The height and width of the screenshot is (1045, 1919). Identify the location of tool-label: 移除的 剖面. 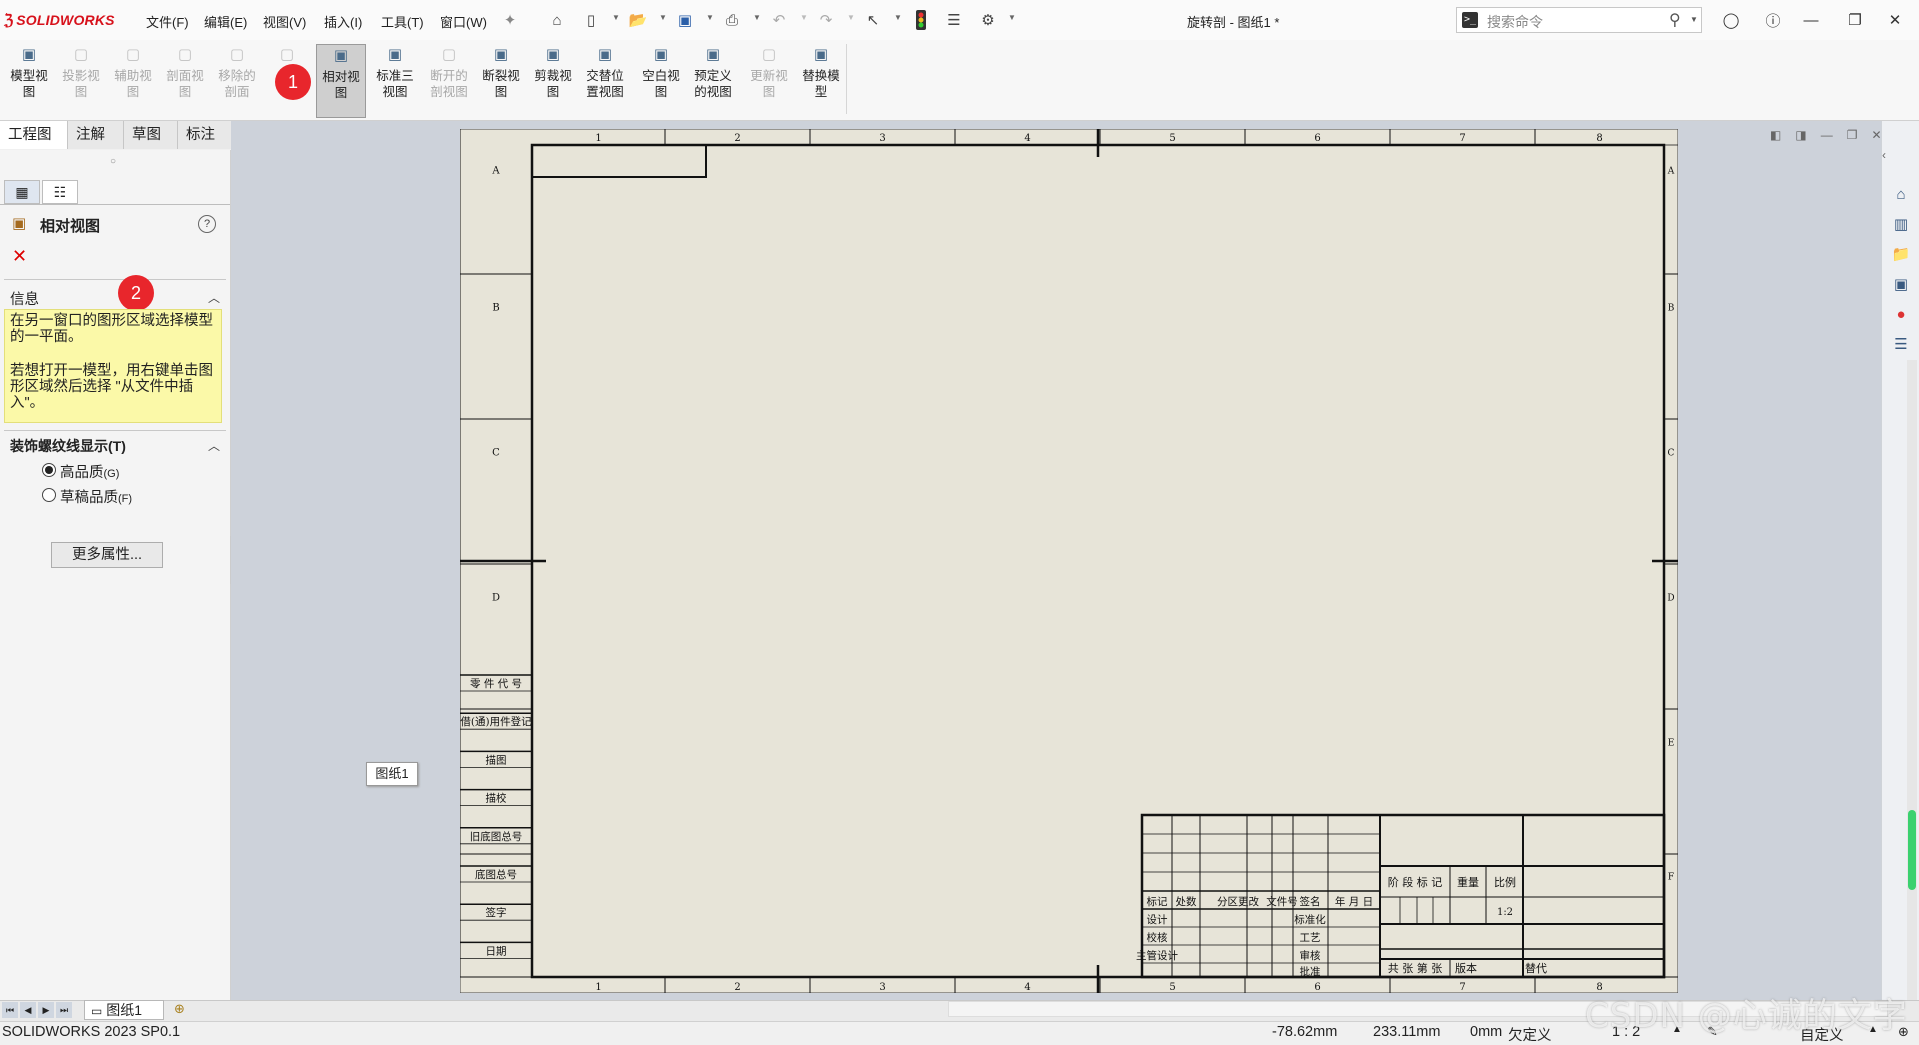
(237, 84).